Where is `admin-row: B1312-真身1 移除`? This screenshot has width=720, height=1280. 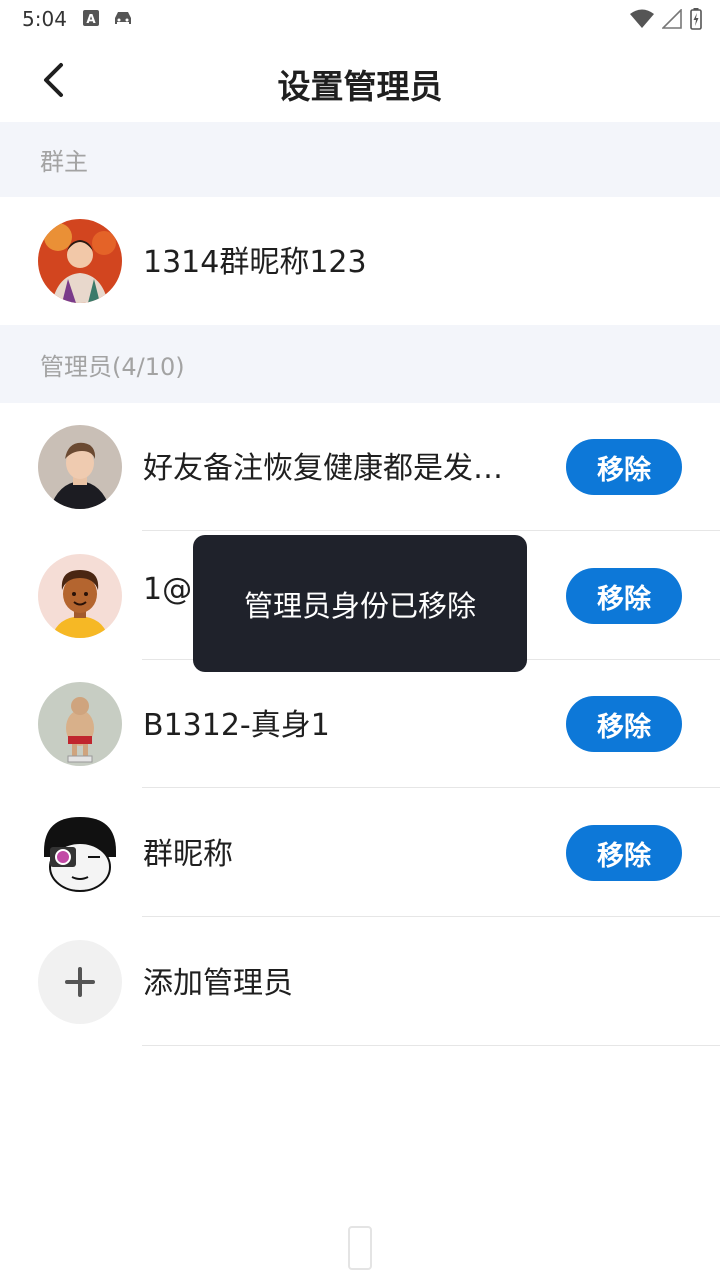 admin-row: B1312-真身1 移除 is located at coordinates (360, 724).